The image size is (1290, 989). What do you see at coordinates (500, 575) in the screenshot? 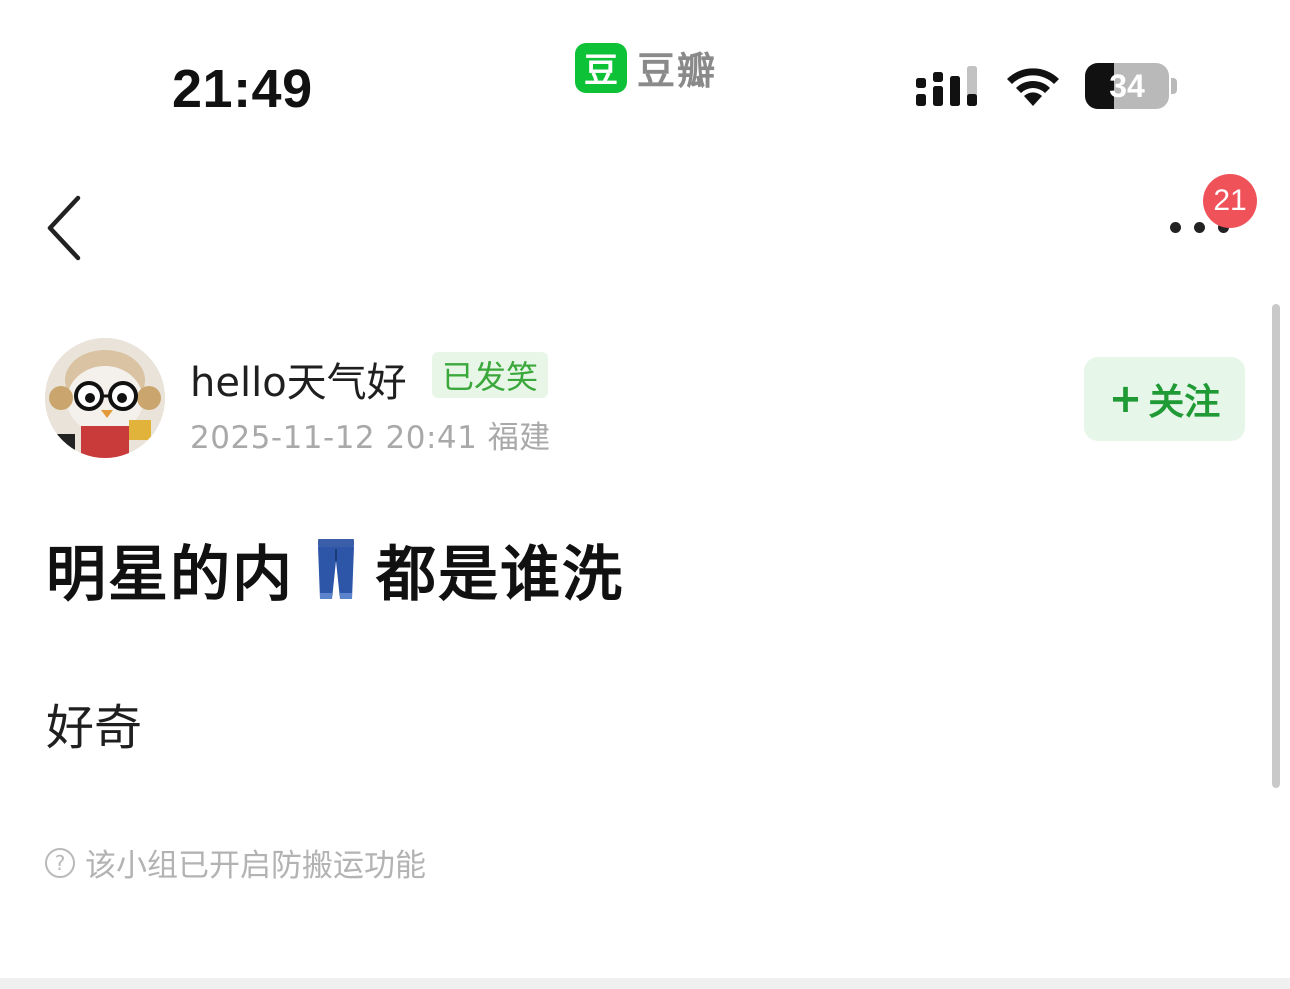
I see `post-title-after: 都是谁洗` at bounding box center [500, 575].